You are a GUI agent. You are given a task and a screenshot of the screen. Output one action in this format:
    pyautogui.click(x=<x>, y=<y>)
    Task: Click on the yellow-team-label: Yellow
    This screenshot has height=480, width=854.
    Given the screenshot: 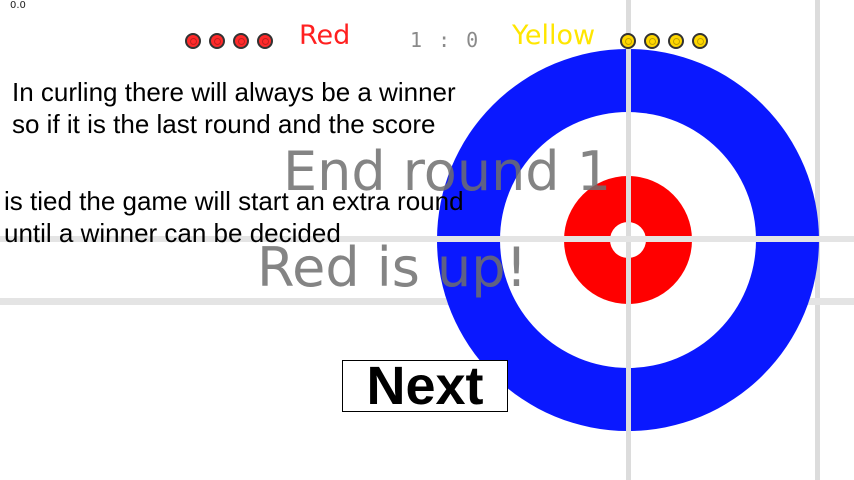 What is the action you would take?
    pyautogui.click(x=554, y=35)
    